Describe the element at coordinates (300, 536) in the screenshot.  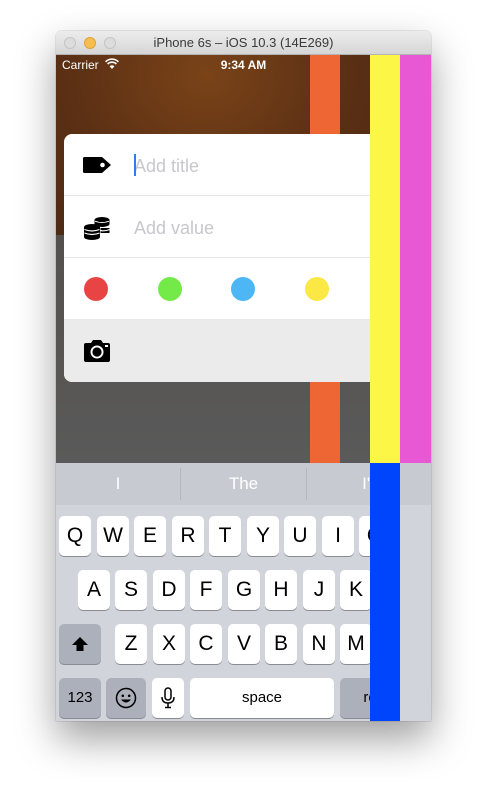
I see `key-u: U` at that location.